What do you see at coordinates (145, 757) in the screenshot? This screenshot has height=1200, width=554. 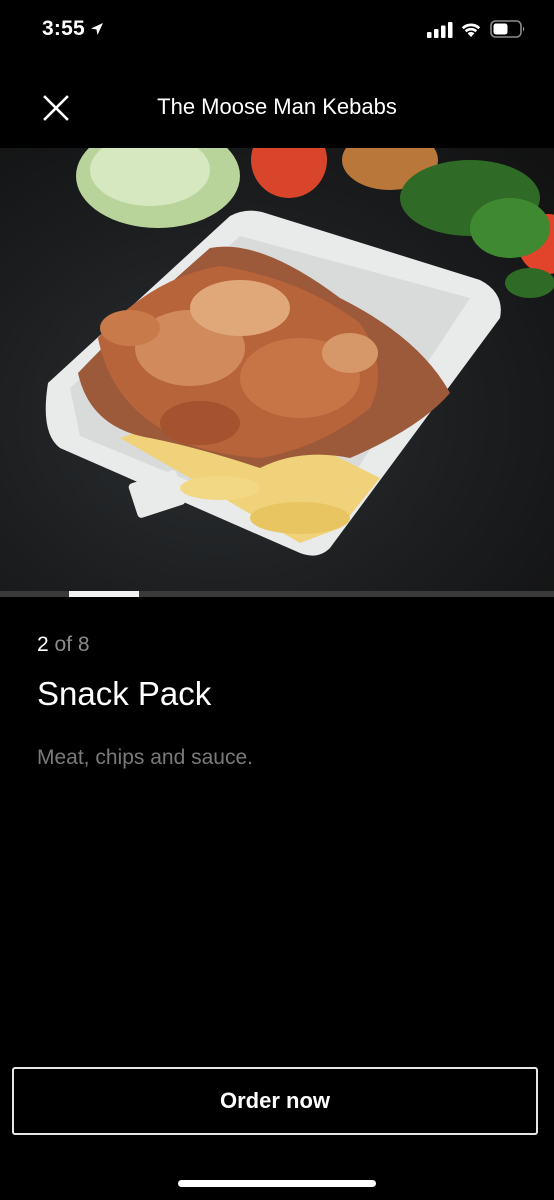 I see `item-description: Meat, chips and sauce.` at bounding box center [145, 757].